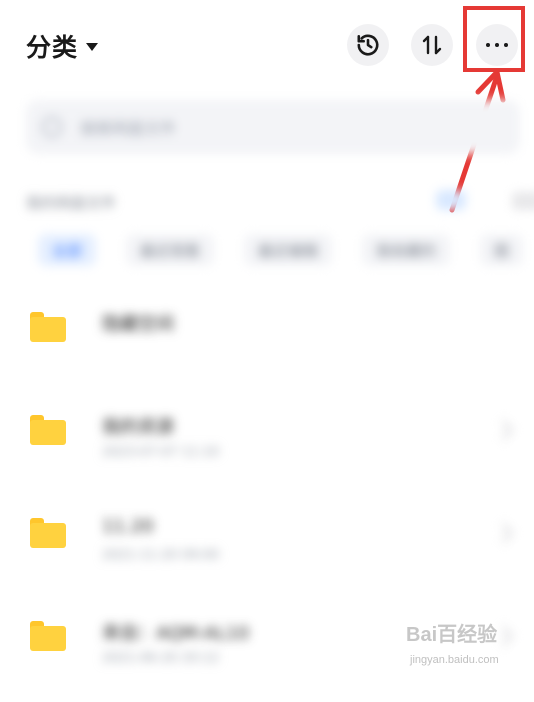  I want to click on history-button, so click(368, 45).